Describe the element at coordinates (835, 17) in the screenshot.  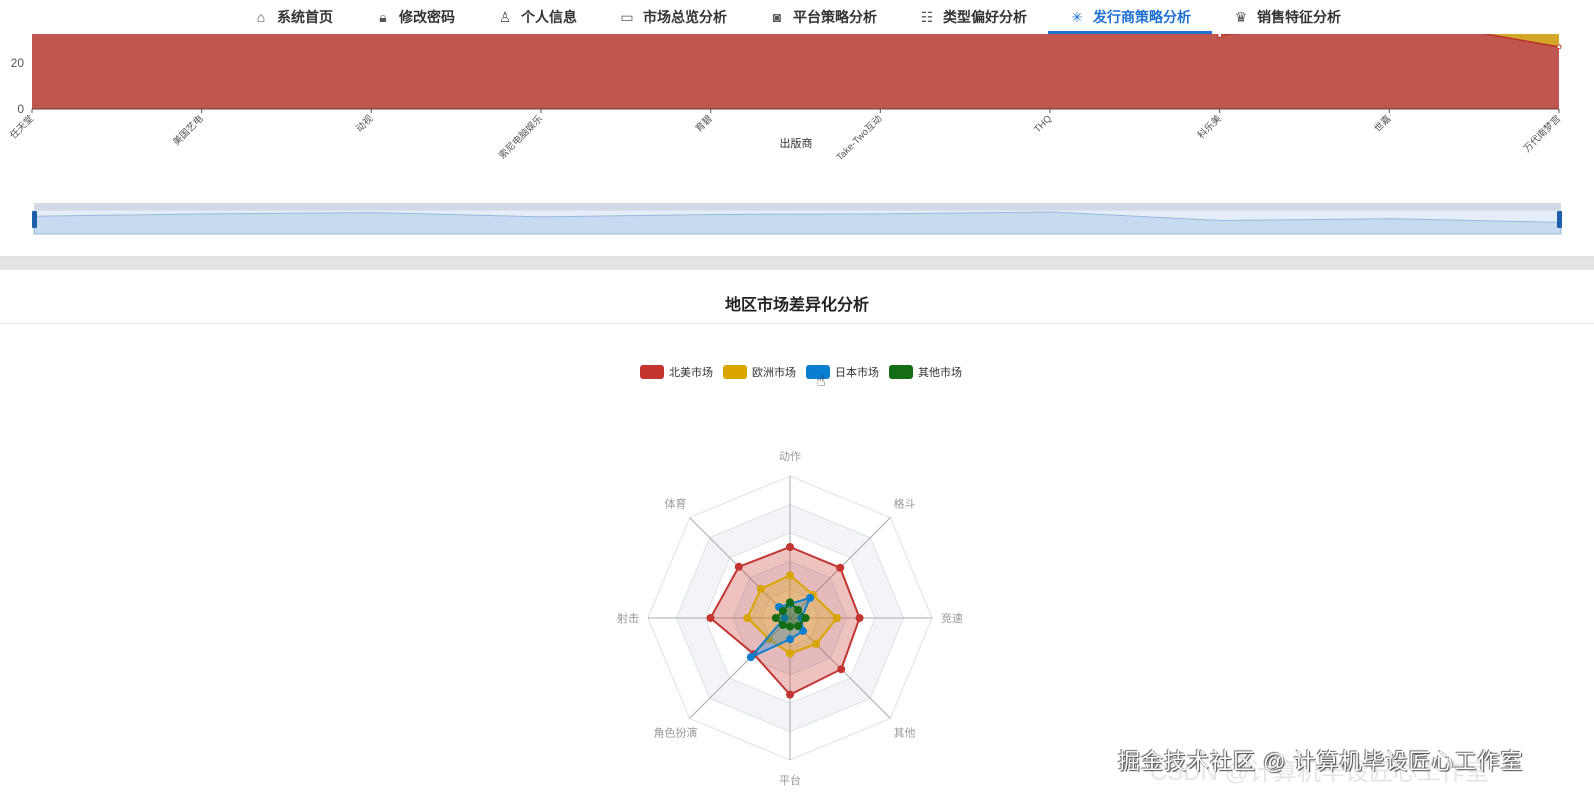
I see `nav-item-label: 平台策略分析` at that location.